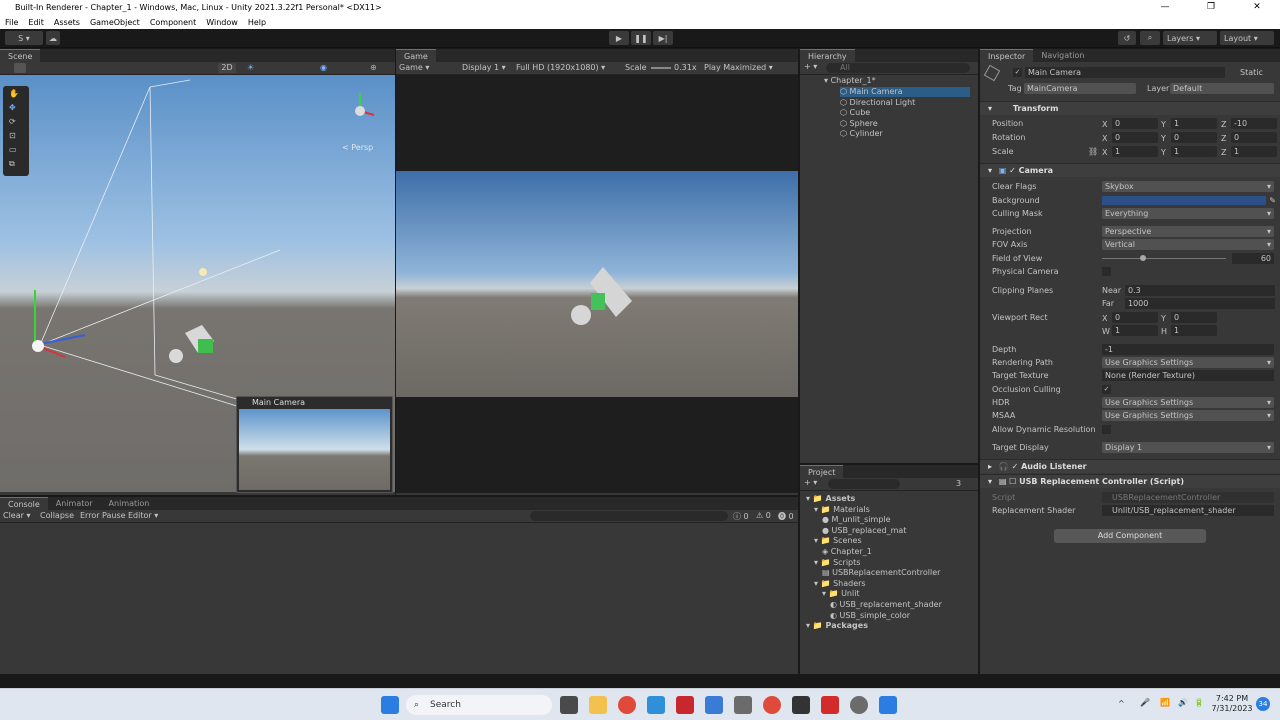  I want to click on task-view-icon, so click(569, 705).